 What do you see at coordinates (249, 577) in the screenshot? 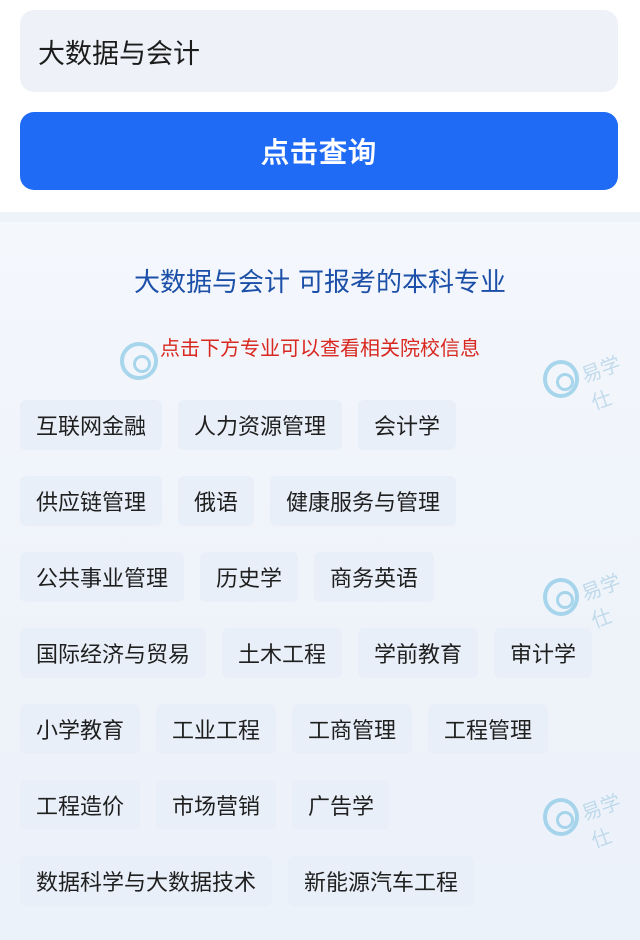
I see `major-chip: 历史学` at bounding box center [249, 577].